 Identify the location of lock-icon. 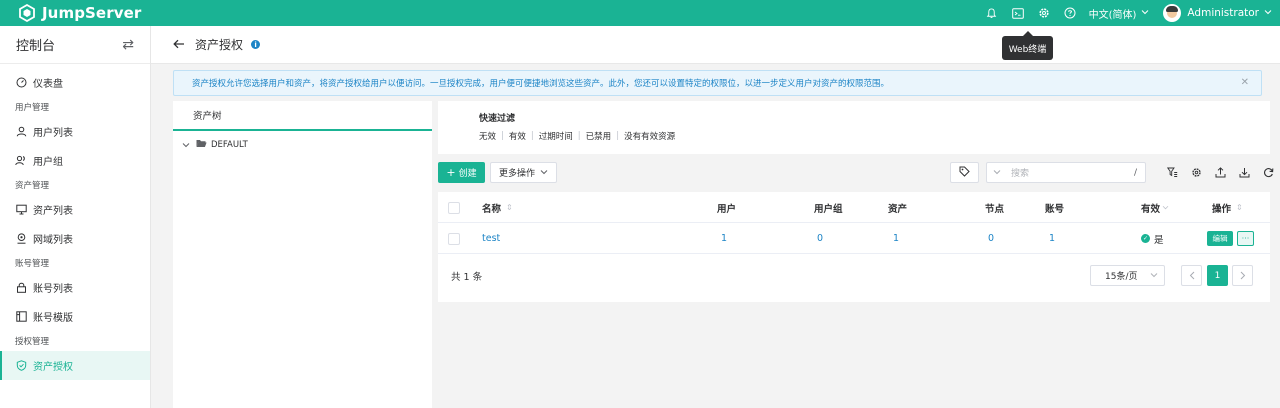
(21, 288).